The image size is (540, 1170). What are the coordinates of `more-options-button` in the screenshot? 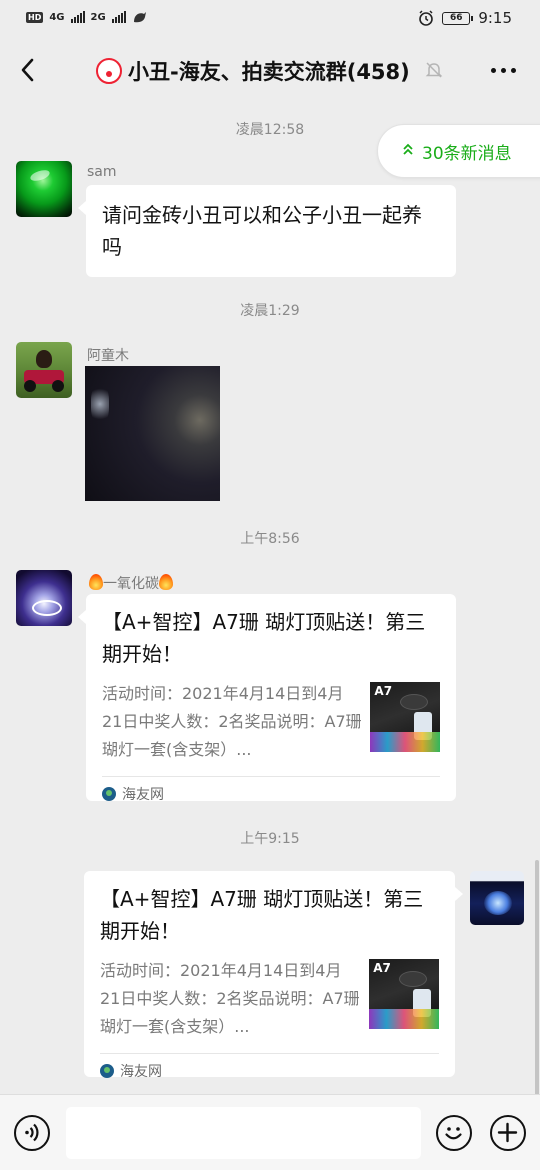 It's located at (503, 70).